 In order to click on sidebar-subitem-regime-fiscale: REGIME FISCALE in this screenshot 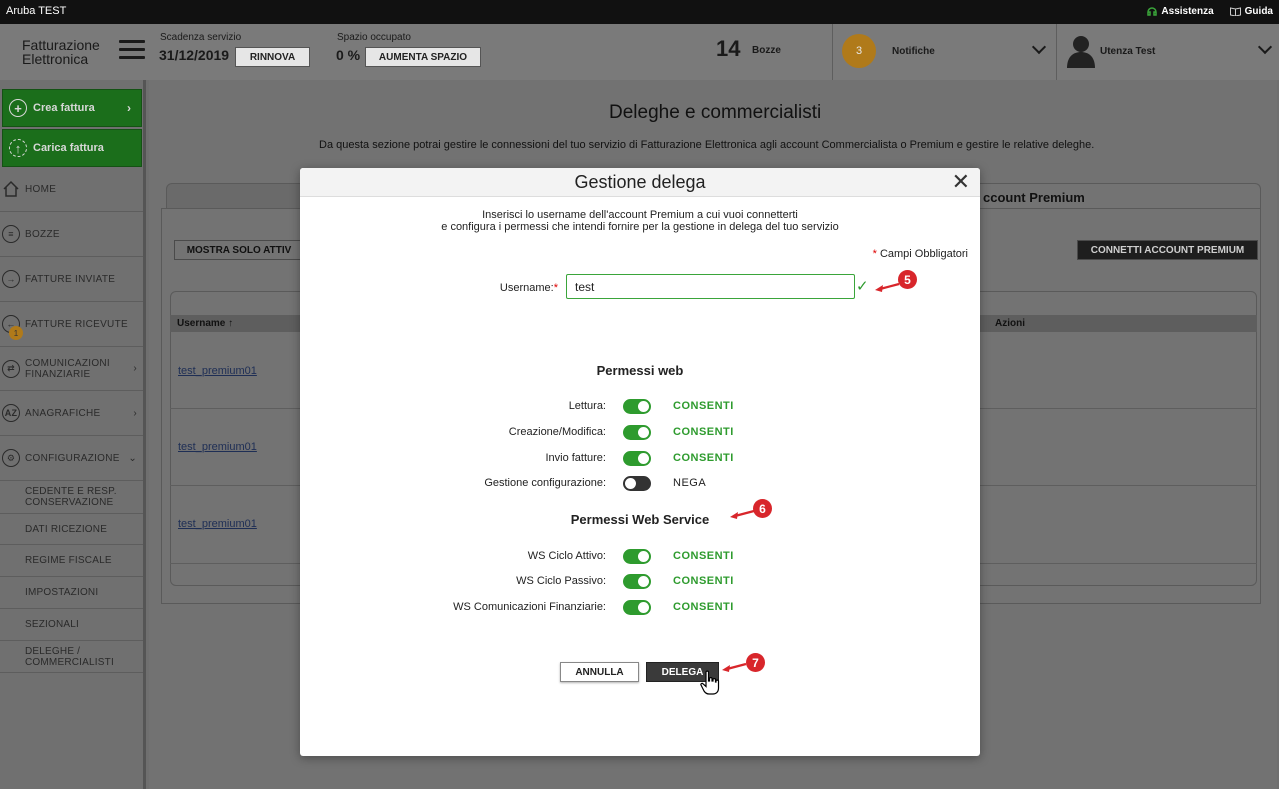, I will do `click(71, 561)`.